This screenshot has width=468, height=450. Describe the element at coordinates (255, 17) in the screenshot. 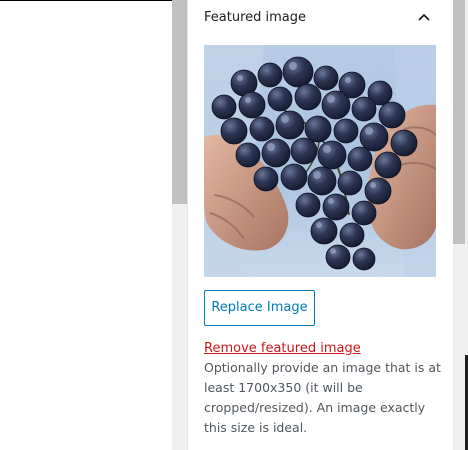

I see `panel-title: Featured image` at that location.